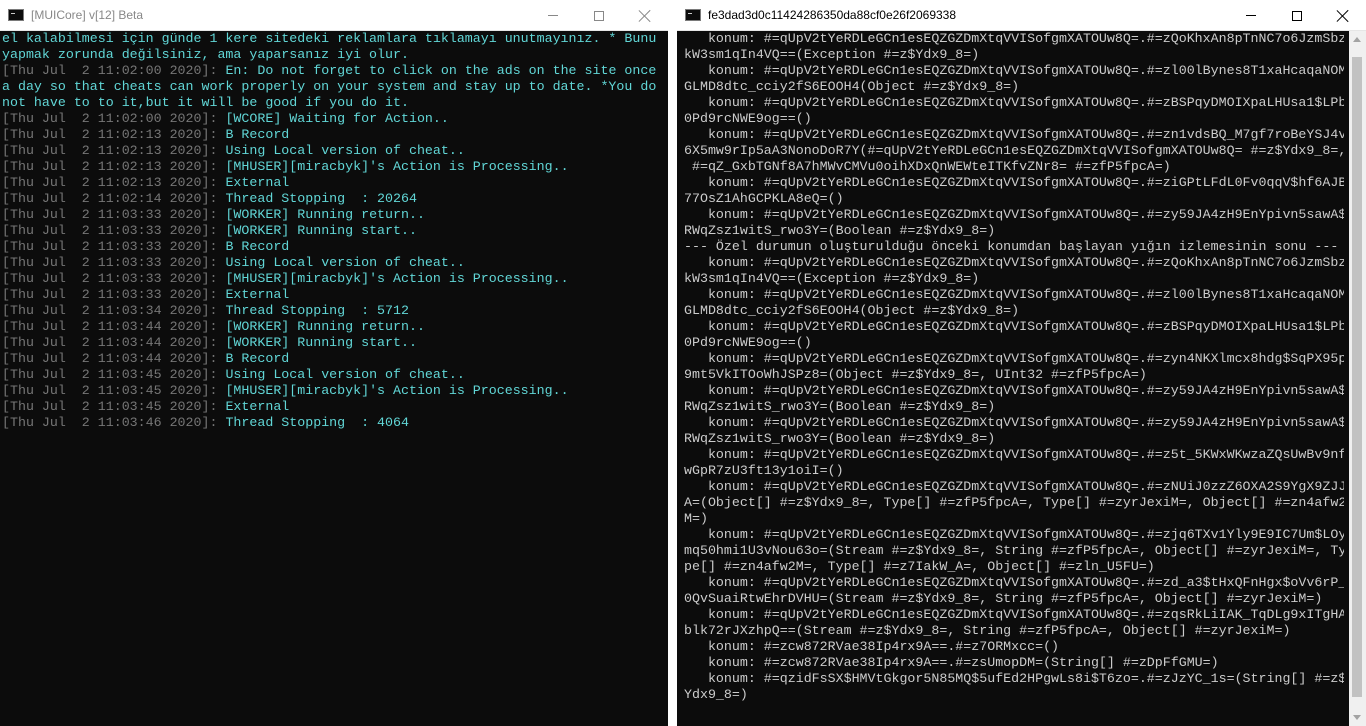 This screenshot has width=1366, height=726. I want to click on title-bar: fe3dad3d0c11424286350da88cf0e26f2069338, so click(1021, 15).